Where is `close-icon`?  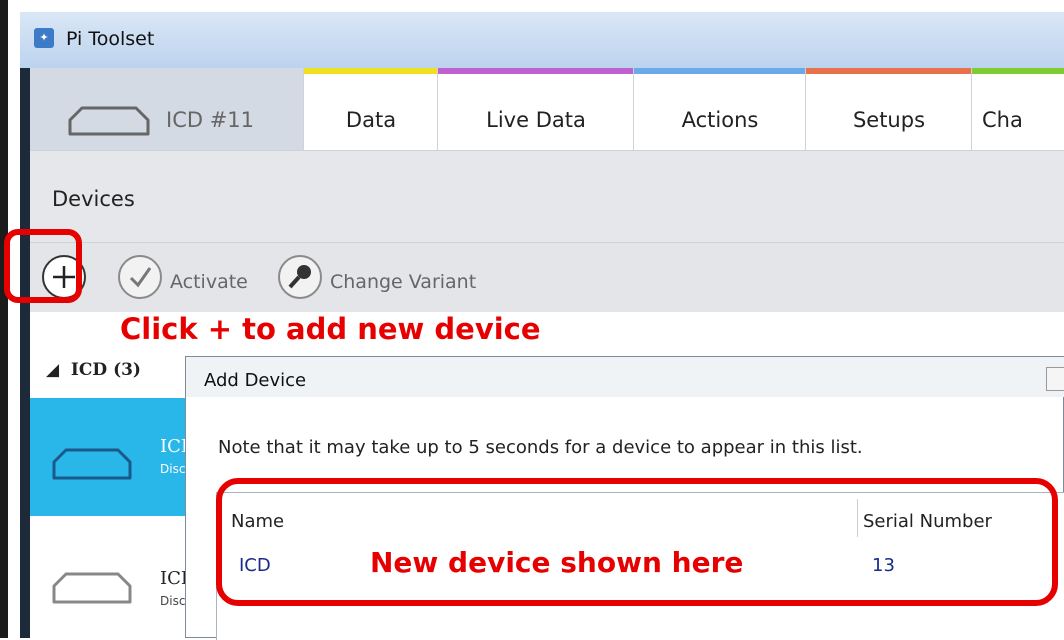
close-icon is located at coordinates (1055, 379).